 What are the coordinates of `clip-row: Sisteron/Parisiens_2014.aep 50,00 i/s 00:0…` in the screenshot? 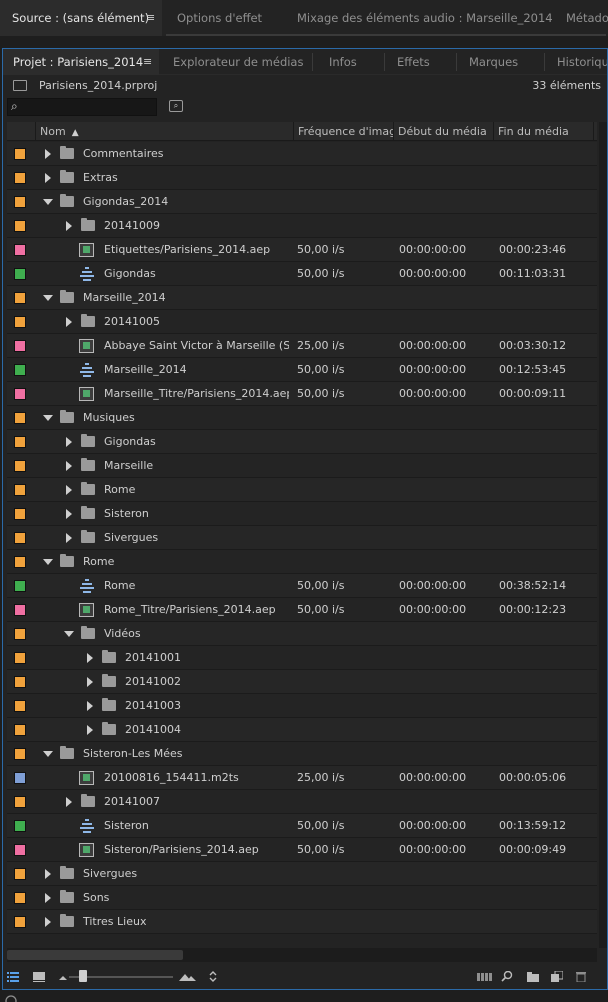 It's located at (302, 850).